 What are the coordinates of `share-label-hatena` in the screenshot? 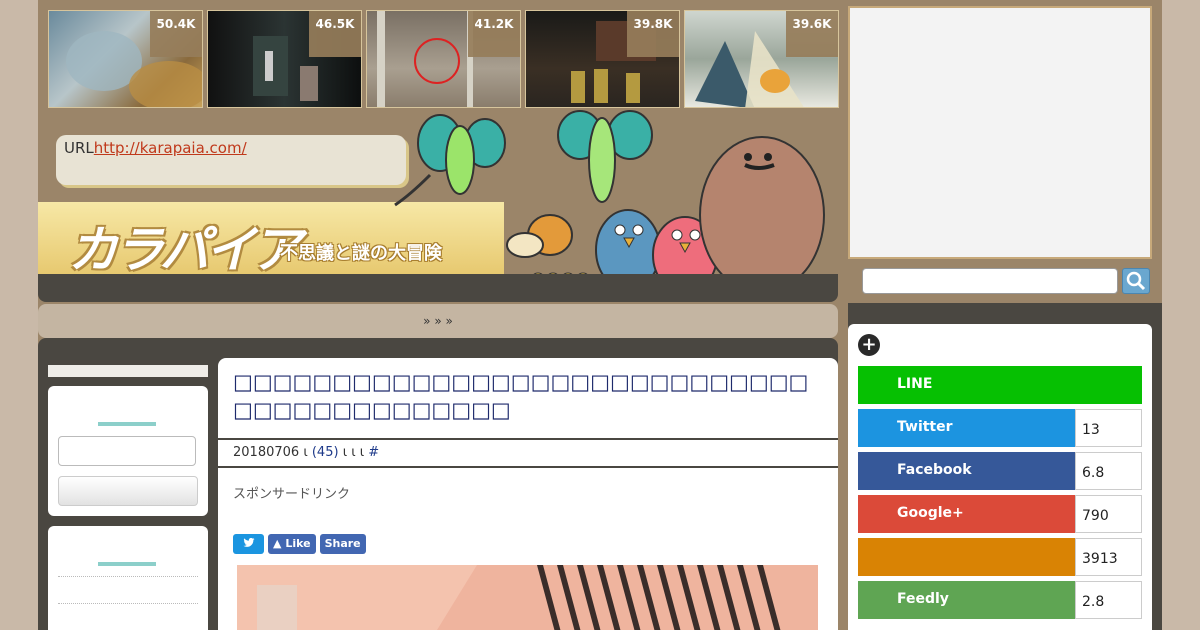 It's located at (966, 557).